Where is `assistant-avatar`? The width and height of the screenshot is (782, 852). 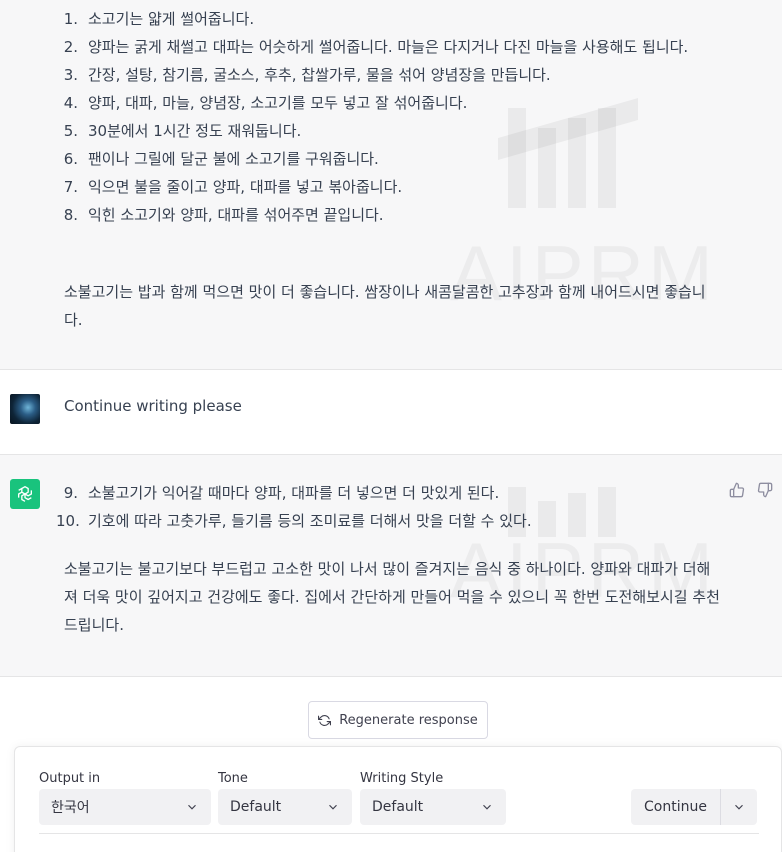 assistant-avatar is located at coordinates (25, 494).